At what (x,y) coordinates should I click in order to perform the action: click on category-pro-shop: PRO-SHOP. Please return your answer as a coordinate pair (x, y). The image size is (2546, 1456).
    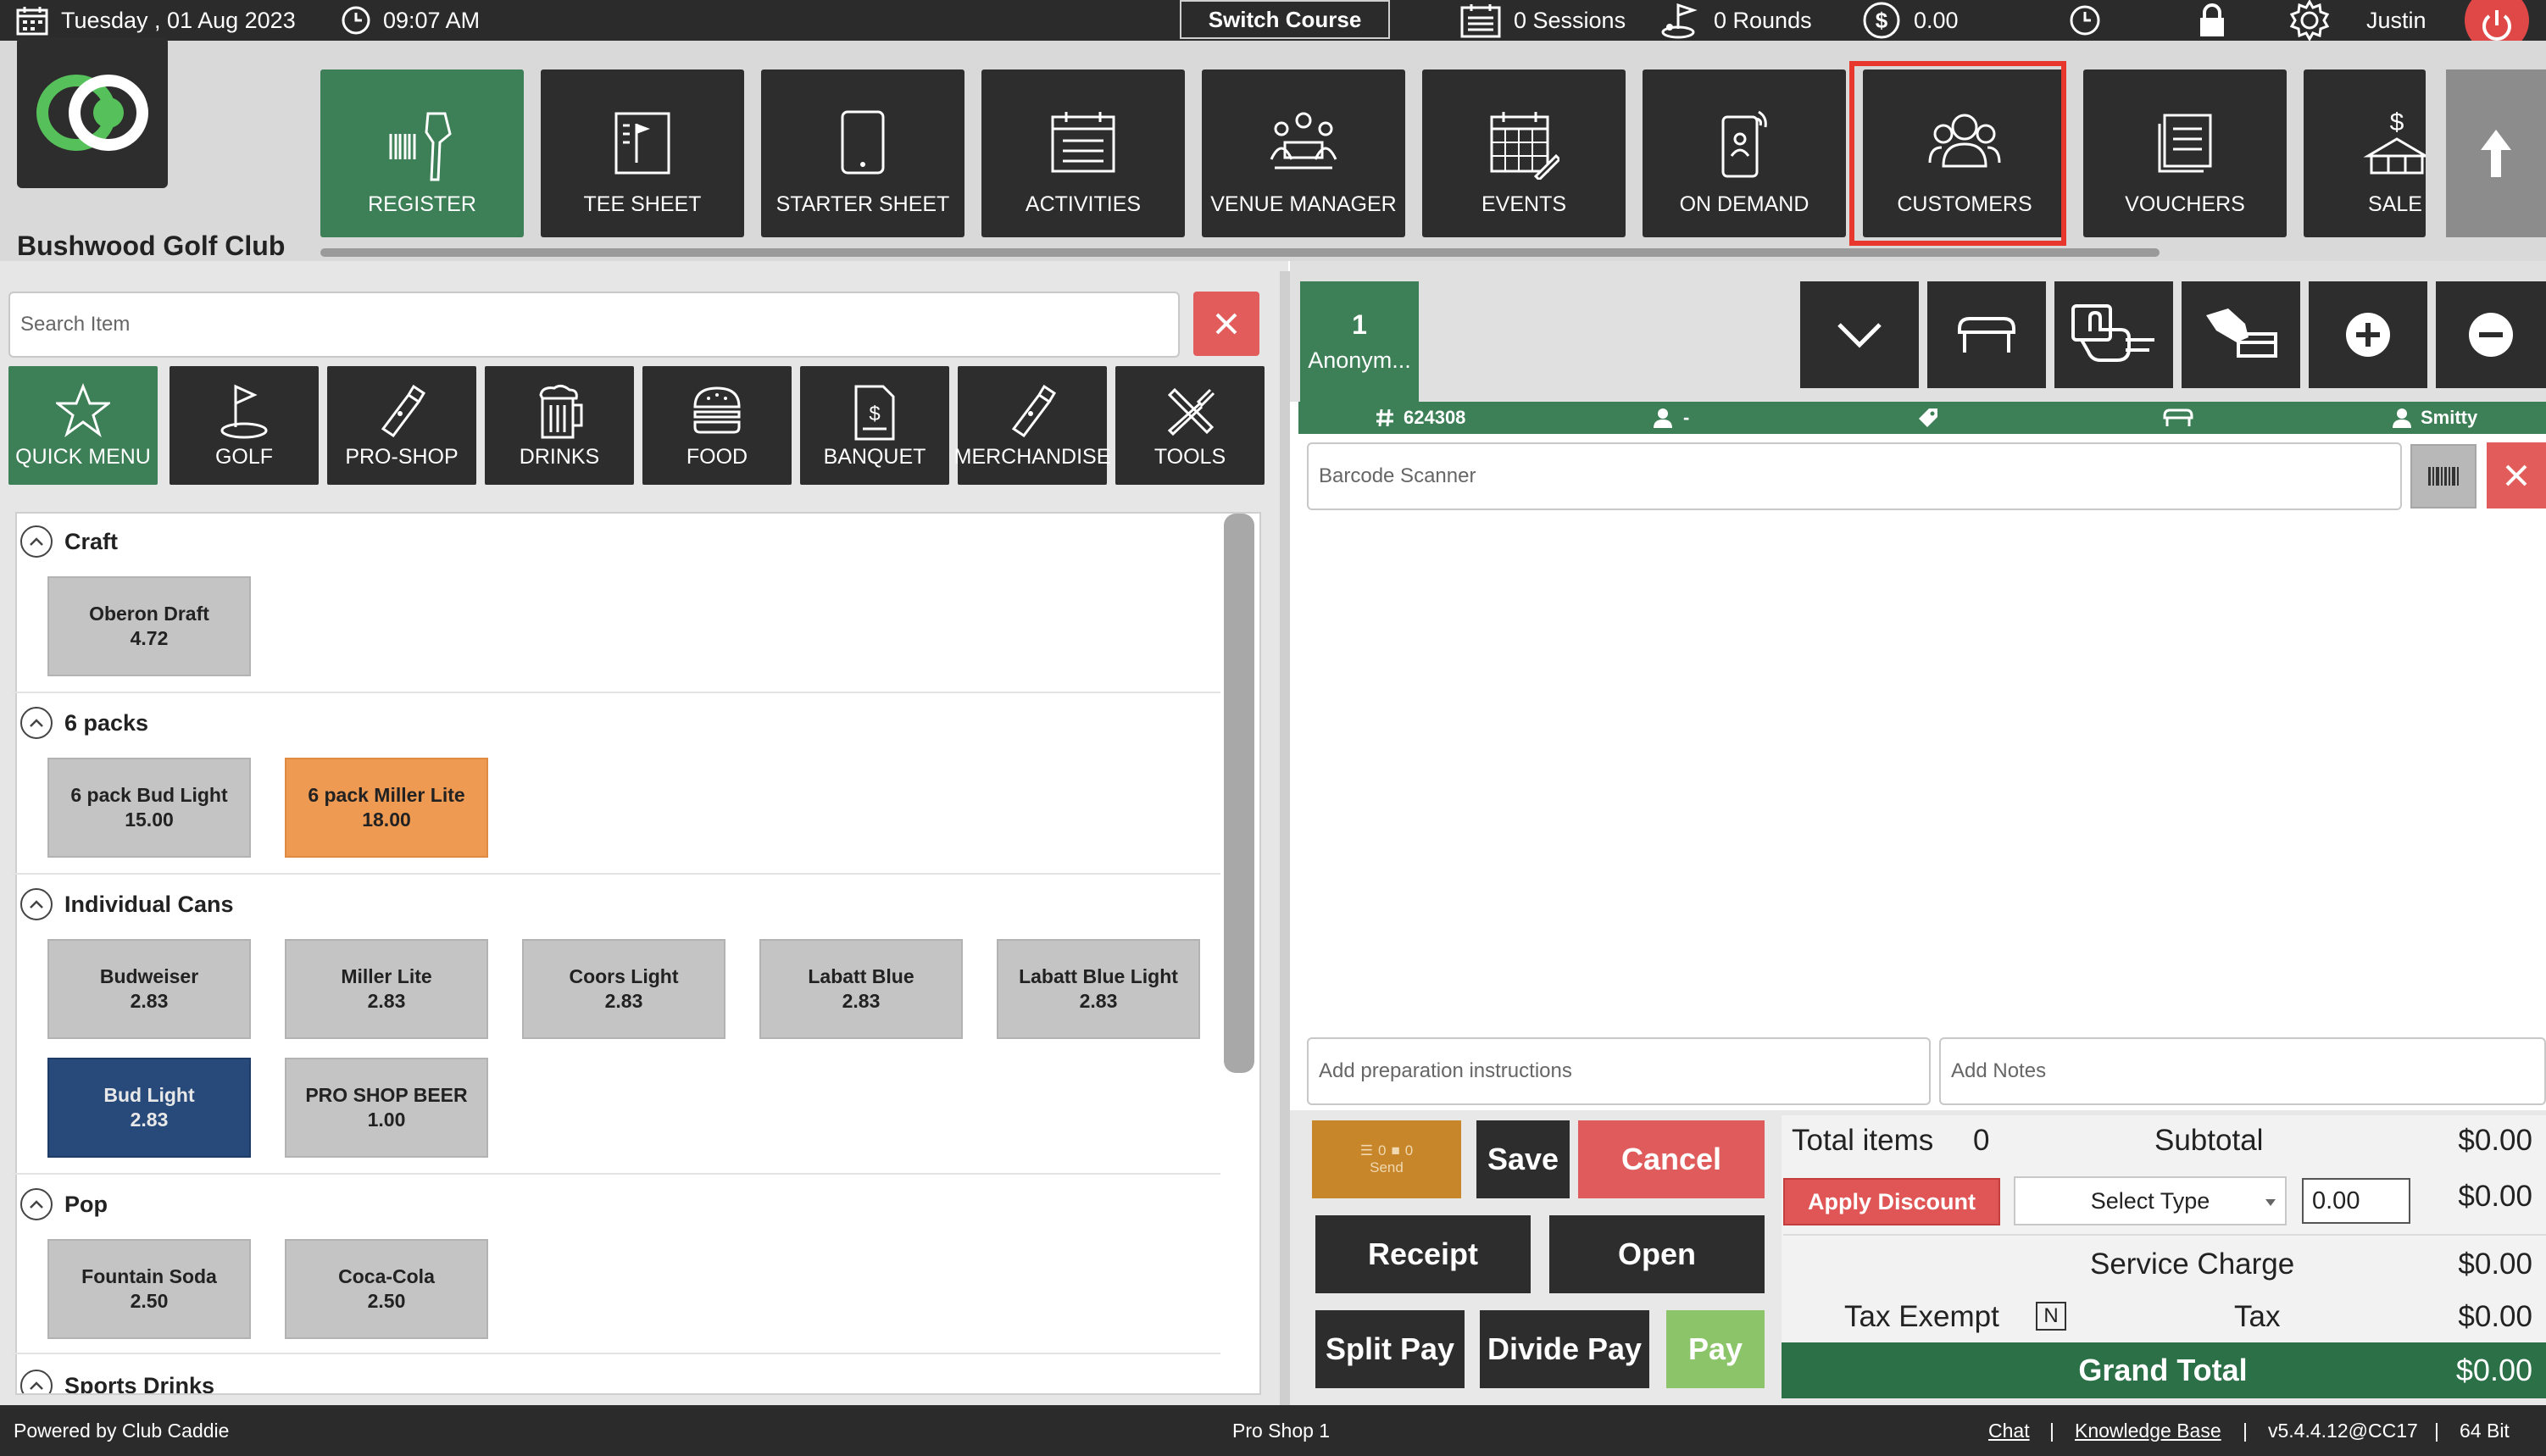
    Looking at the image, I should click on (401, 425).